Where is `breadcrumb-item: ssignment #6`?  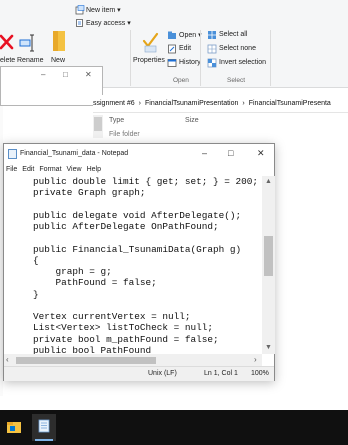 breadcrumb-item: ssignment #6 is located at coordinates (114, 103).